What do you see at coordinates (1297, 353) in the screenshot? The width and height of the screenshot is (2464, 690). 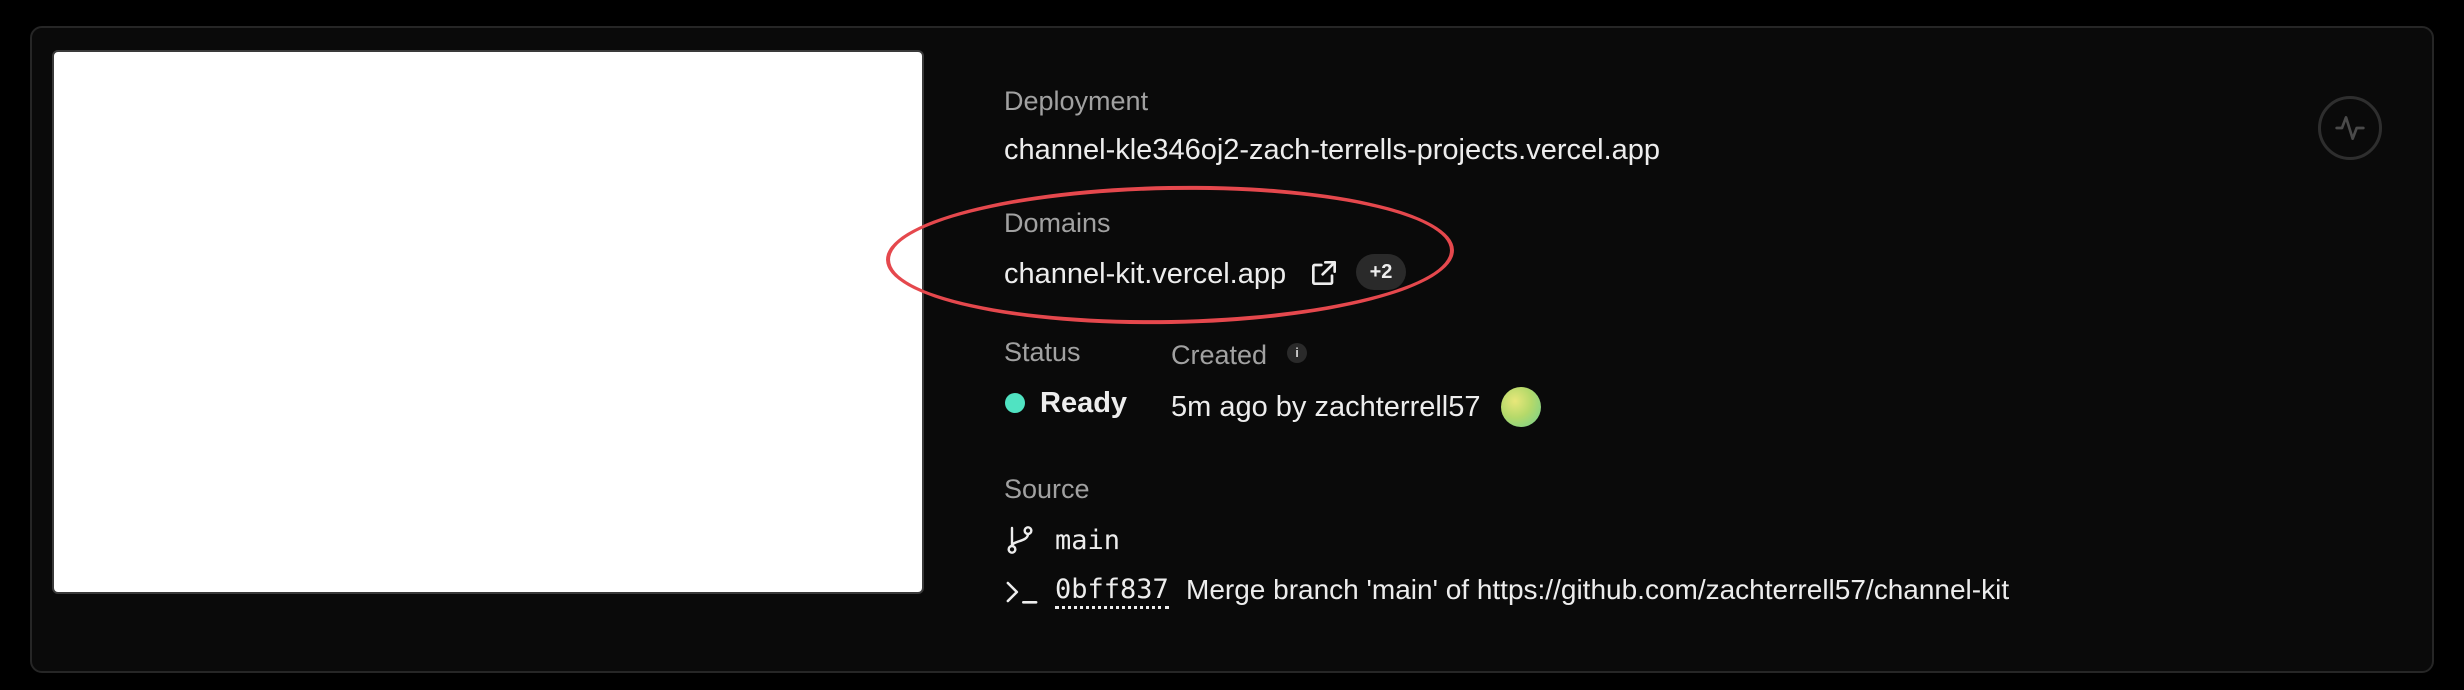 I see `info-icon: i` at bounding box center [1297, 353].